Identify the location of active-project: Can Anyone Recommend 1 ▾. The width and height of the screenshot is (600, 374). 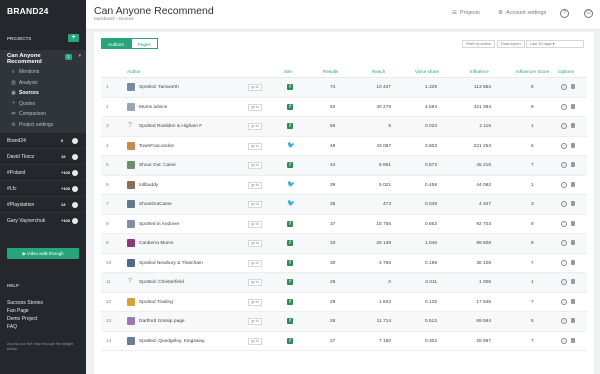
(43, 58).